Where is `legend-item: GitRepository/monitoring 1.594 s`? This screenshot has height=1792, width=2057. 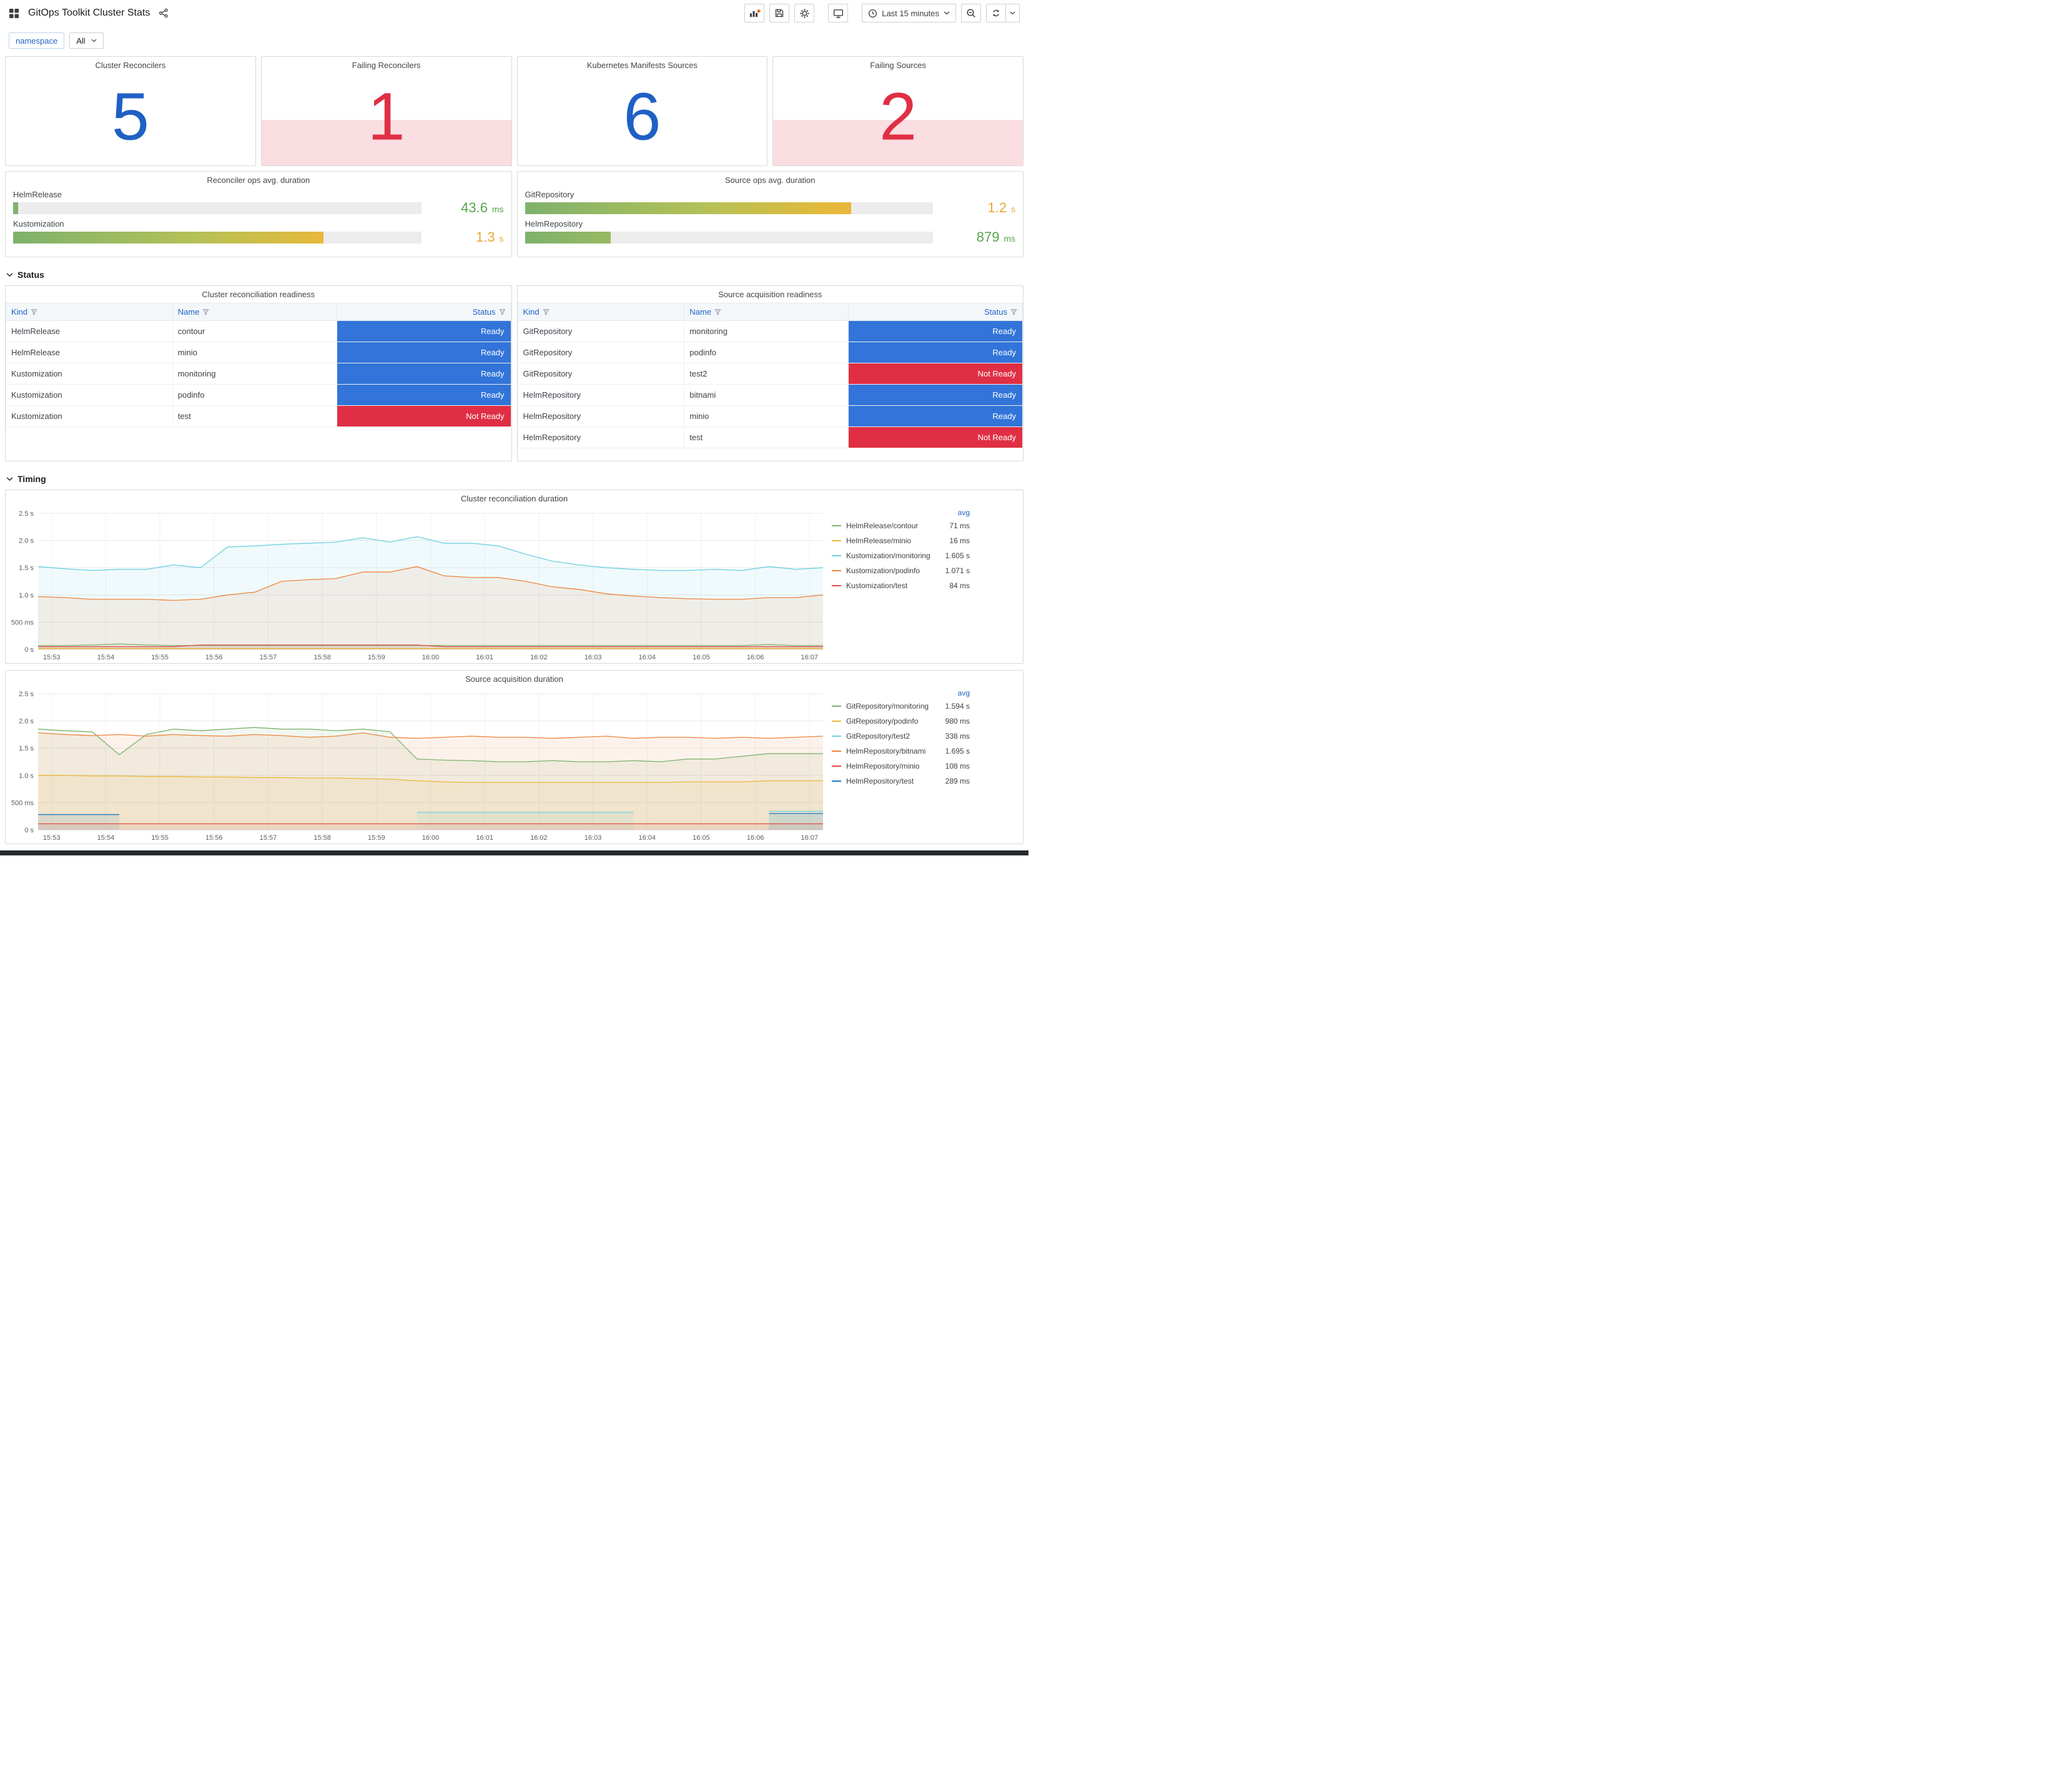
legend-item: GitRepository/monitoring 1.594 s is located at coordinates (901, 706).